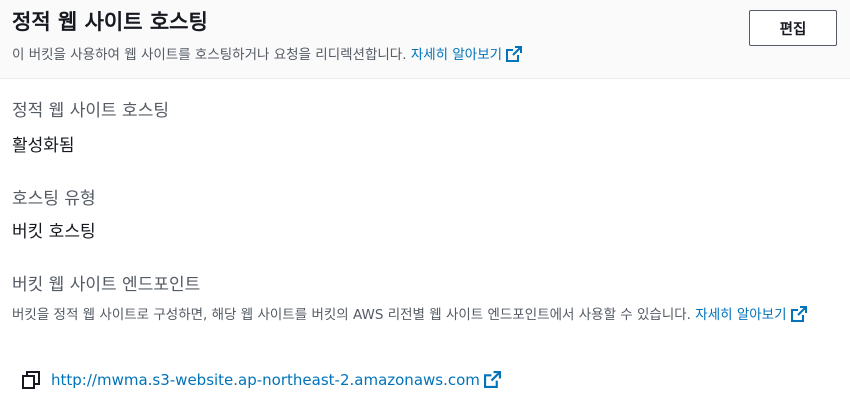  What do you see at coordinates (209, 55) in the screenshot?
I see `description-text: 이 버킷을 사용하여 웹 사이트를 호스팅하거나 요청을 리디렉션합니다.` at bounding box center [209, 55].